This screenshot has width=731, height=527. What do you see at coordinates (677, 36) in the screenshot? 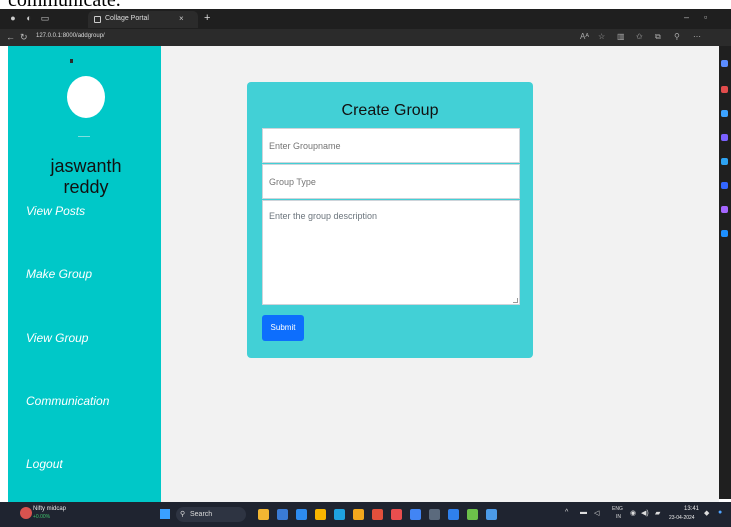
I see `extensions-icon: ⚲` at bounding box center [677, 36].